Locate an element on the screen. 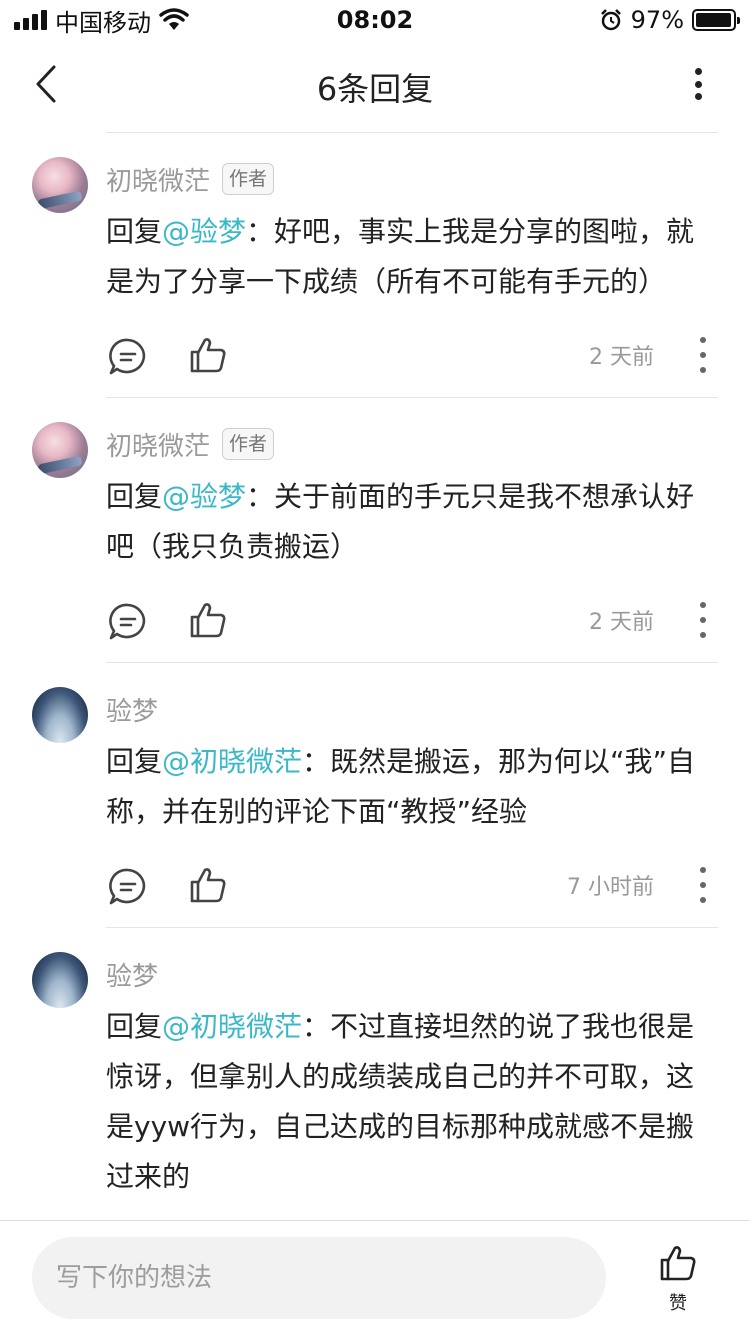 Image resolution: width=750 pixels, height=1334 pixels. reply-time: 7 小时前 is located at coordinates (610, 887).